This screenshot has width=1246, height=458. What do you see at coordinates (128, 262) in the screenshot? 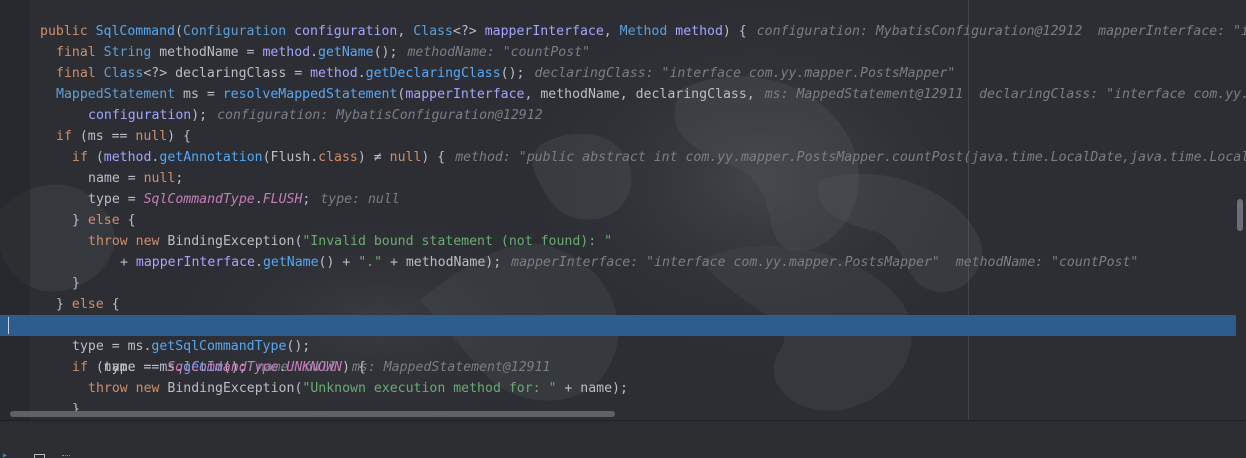
I see `code-token: +` at bounding box center [128, 262].